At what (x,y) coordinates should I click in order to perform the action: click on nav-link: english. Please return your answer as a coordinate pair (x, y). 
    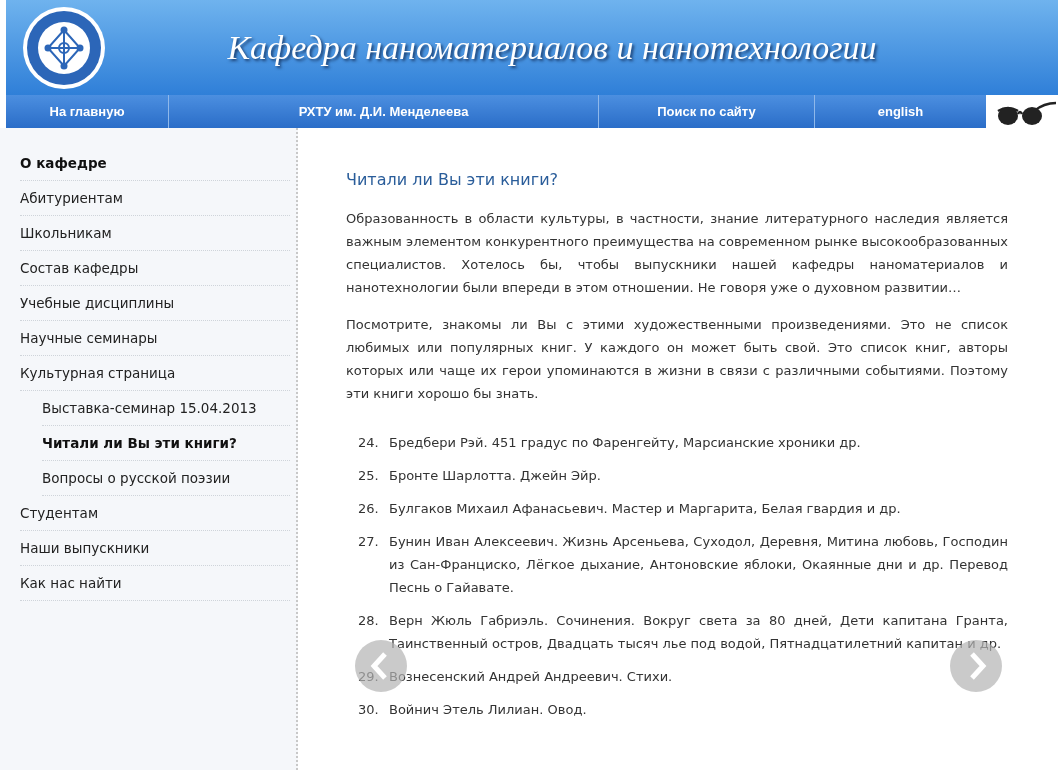
    Looking at the image, I should click on (900, 111).